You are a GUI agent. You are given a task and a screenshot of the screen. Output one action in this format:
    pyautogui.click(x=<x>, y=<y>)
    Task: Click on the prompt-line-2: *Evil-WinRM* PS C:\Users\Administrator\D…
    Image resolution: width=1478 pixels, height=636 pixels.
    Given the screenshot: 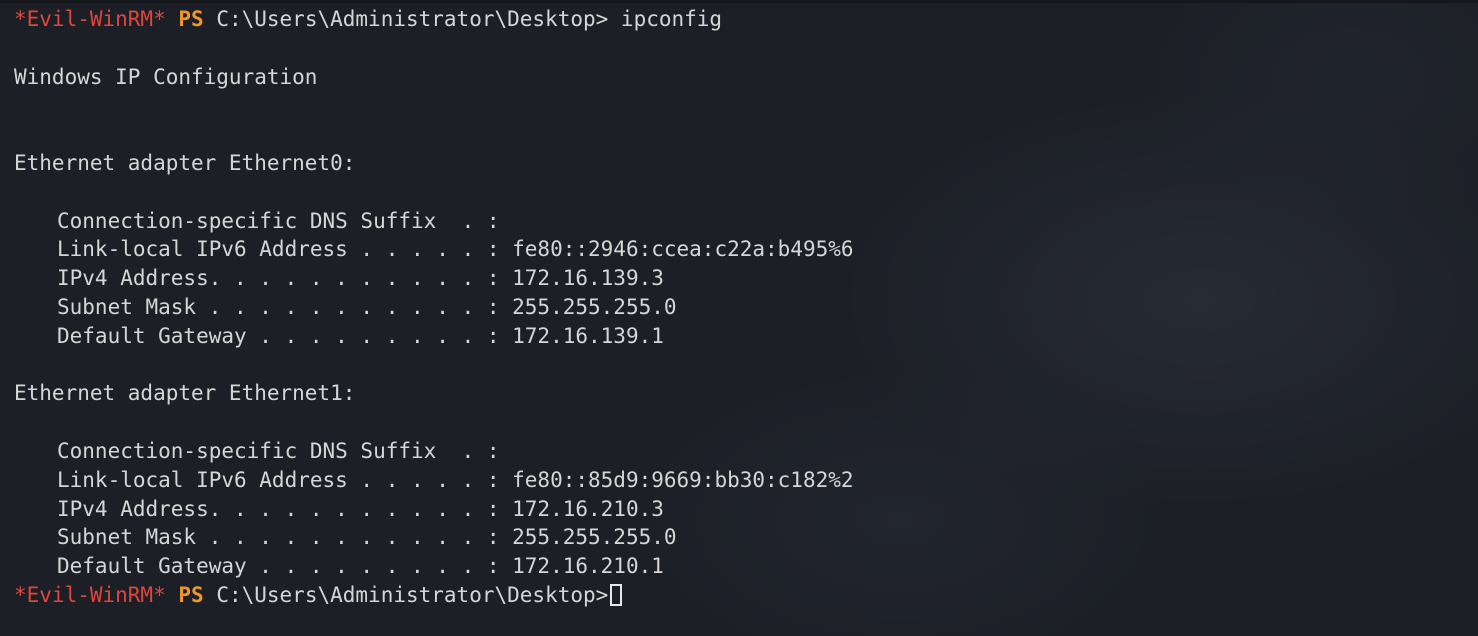 What is the action you would take?
    pyautogui.click(x=739, y=595)
    